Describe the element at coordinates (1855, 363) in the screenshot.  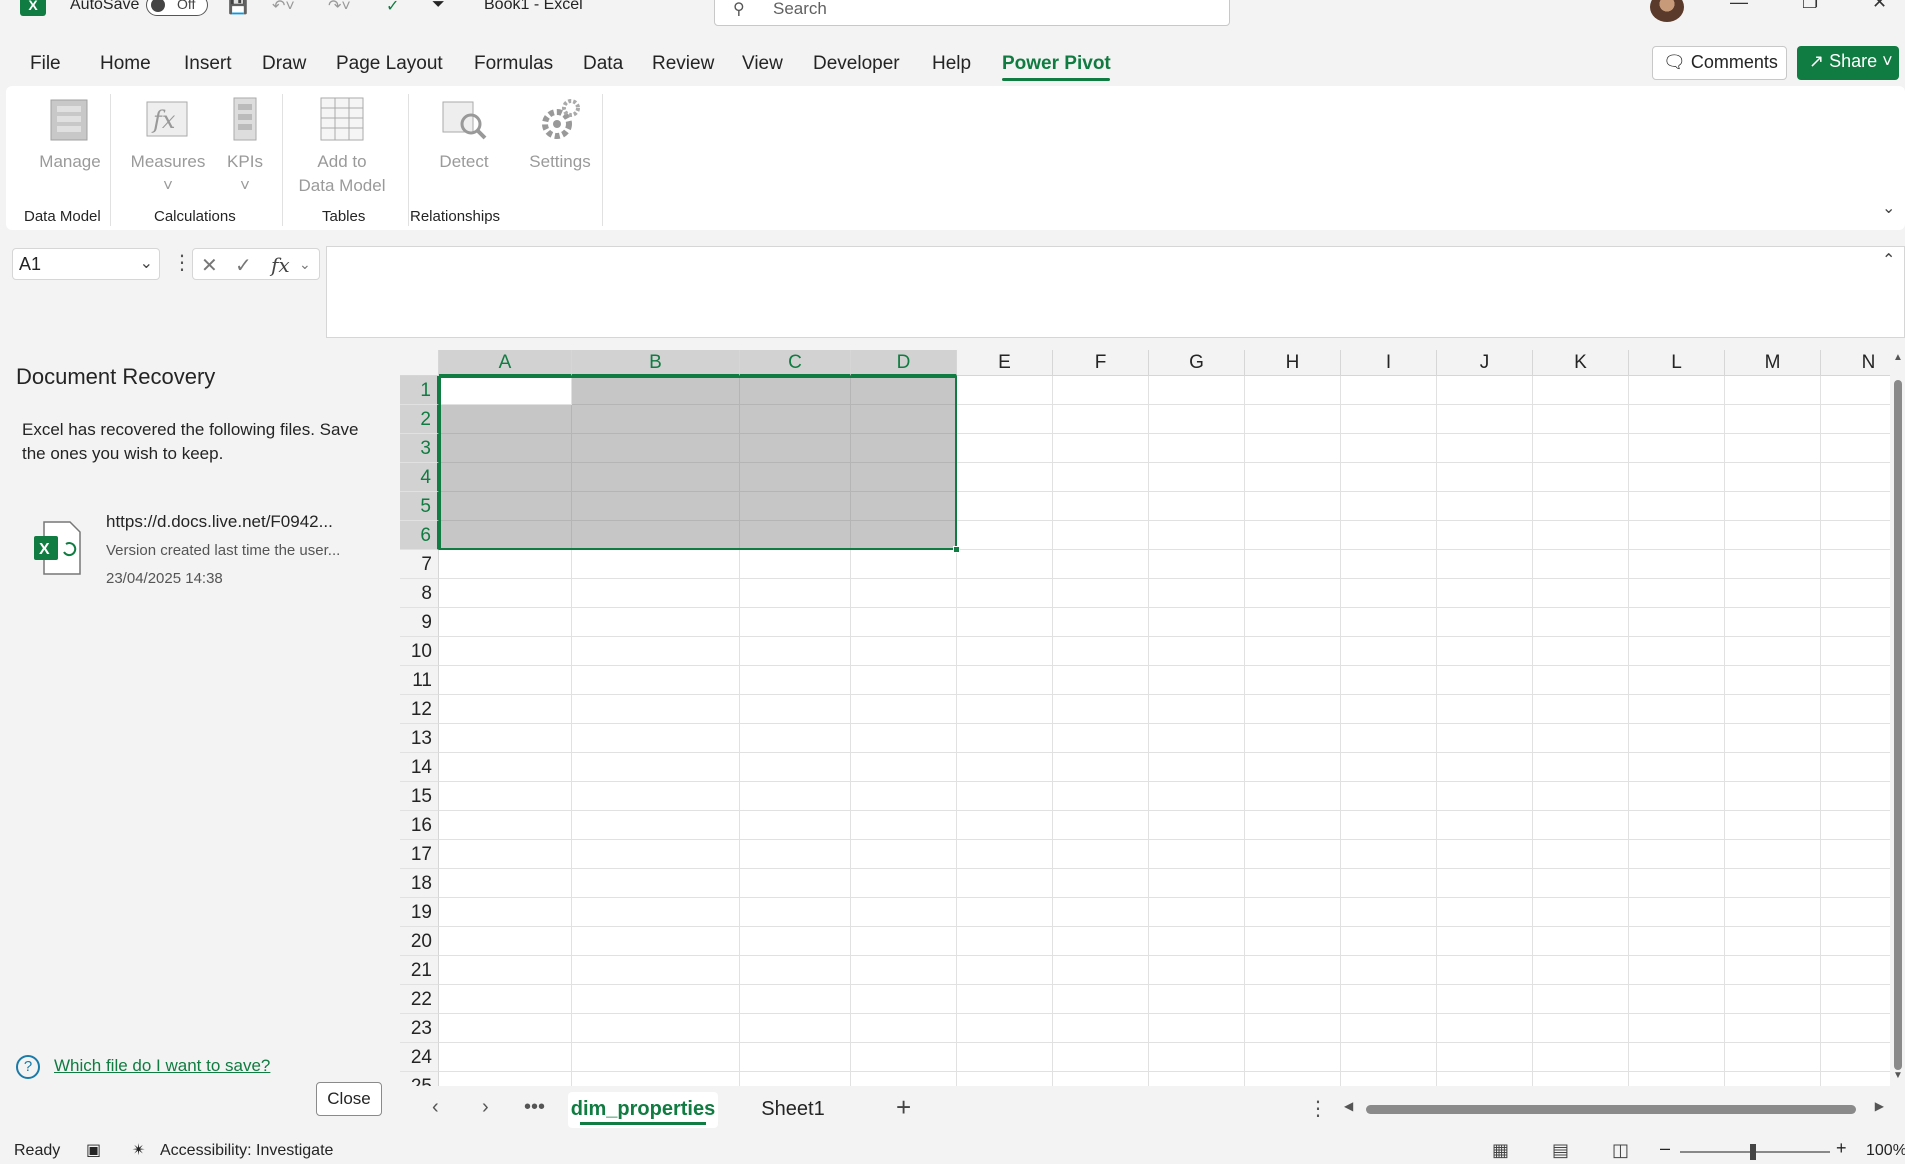
I see `column-header: N` at that location.